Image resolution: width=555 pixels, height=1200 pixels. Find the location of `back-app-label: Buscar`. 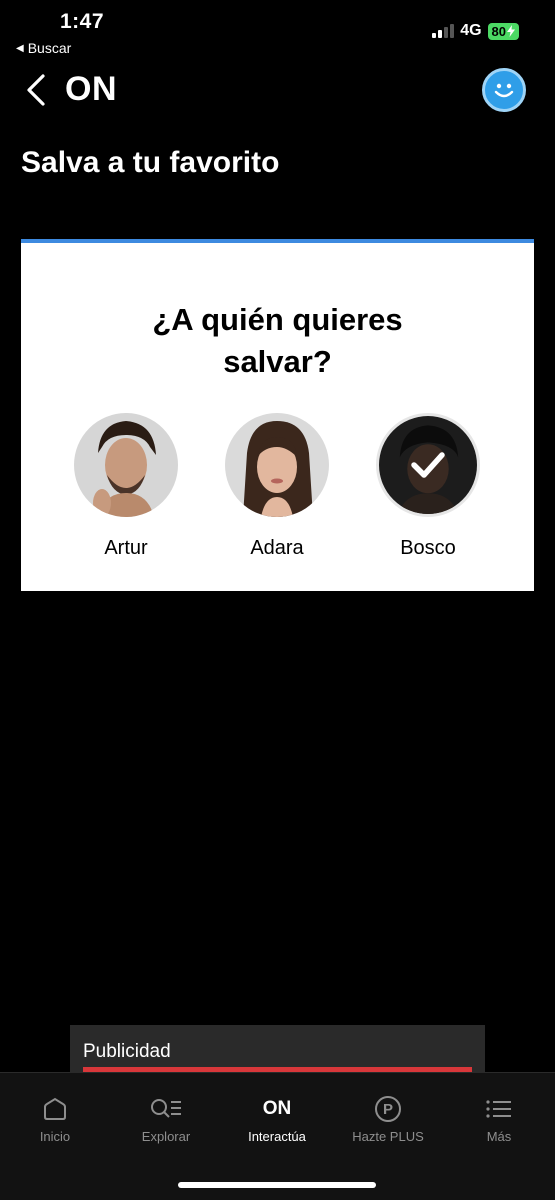

back-app-label: Buscar is located at coordinates (49, 48).